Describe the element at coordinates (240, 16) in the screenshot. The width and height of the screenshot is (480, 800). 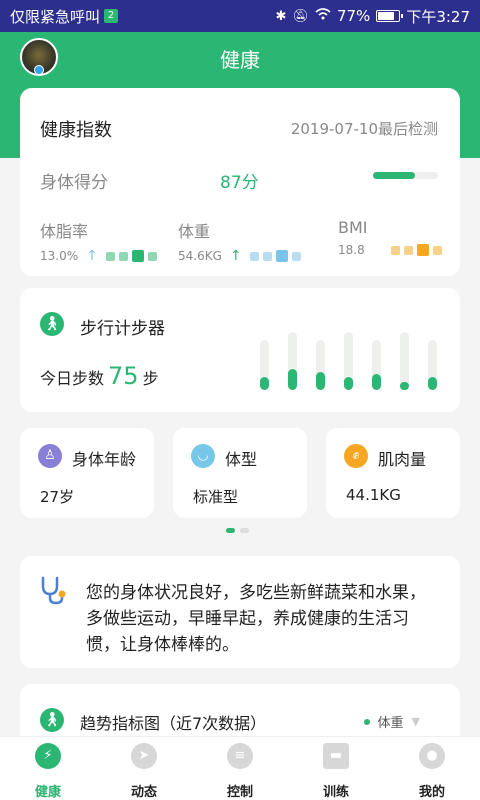
I see `status-bar: 仅限紧急呼叫 2 ✱ 🔕︎ 77% 下午3:27` at that location.